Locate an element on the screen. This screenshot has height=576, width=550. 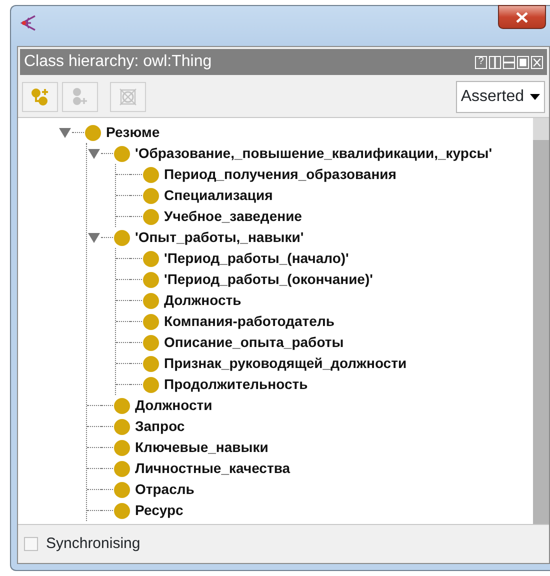
tree-item: Должности is located at coordinates (173, 405).